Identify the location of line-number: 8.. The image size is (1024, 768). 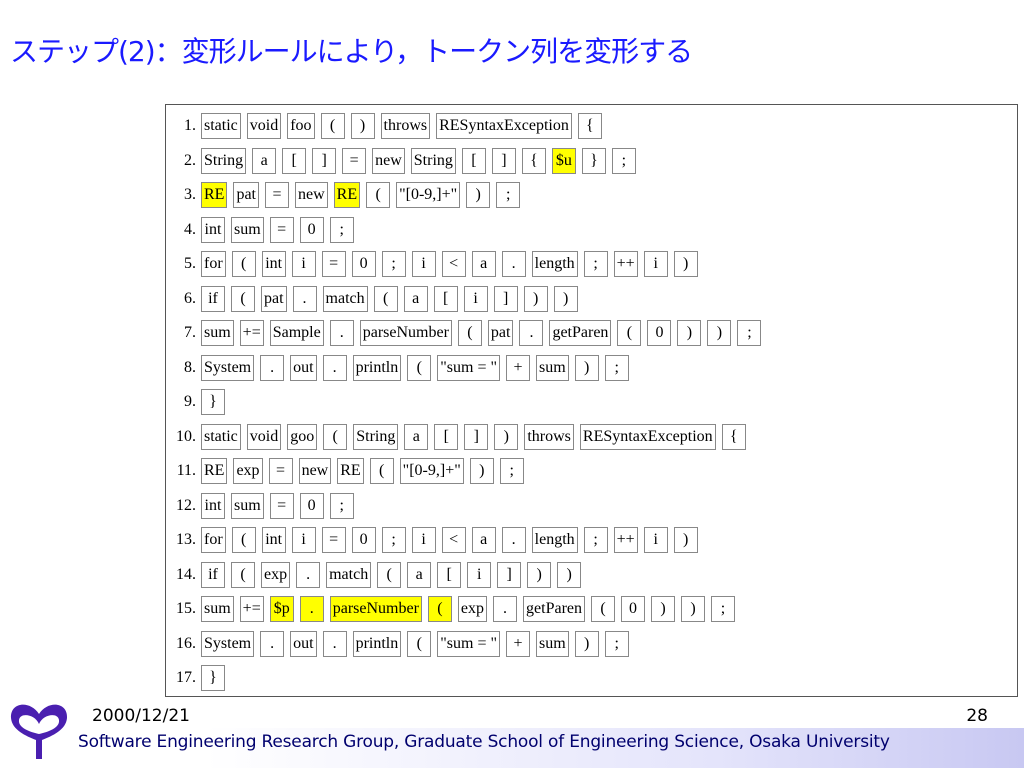
(190, 367).